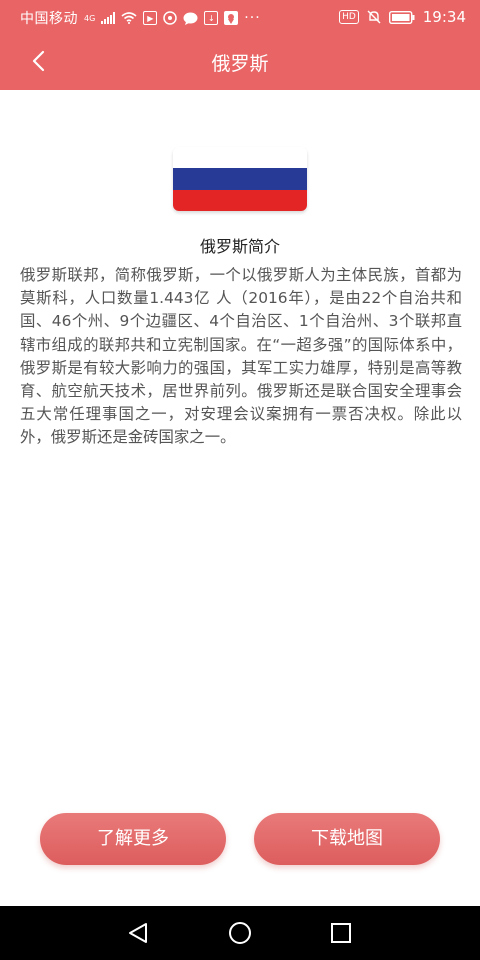 The width and height of the screenshot is (480, 960). What do you see at coordinates (108, 18) in the screenshot?
I see `signal-icon` at bounding box center [108, 18].